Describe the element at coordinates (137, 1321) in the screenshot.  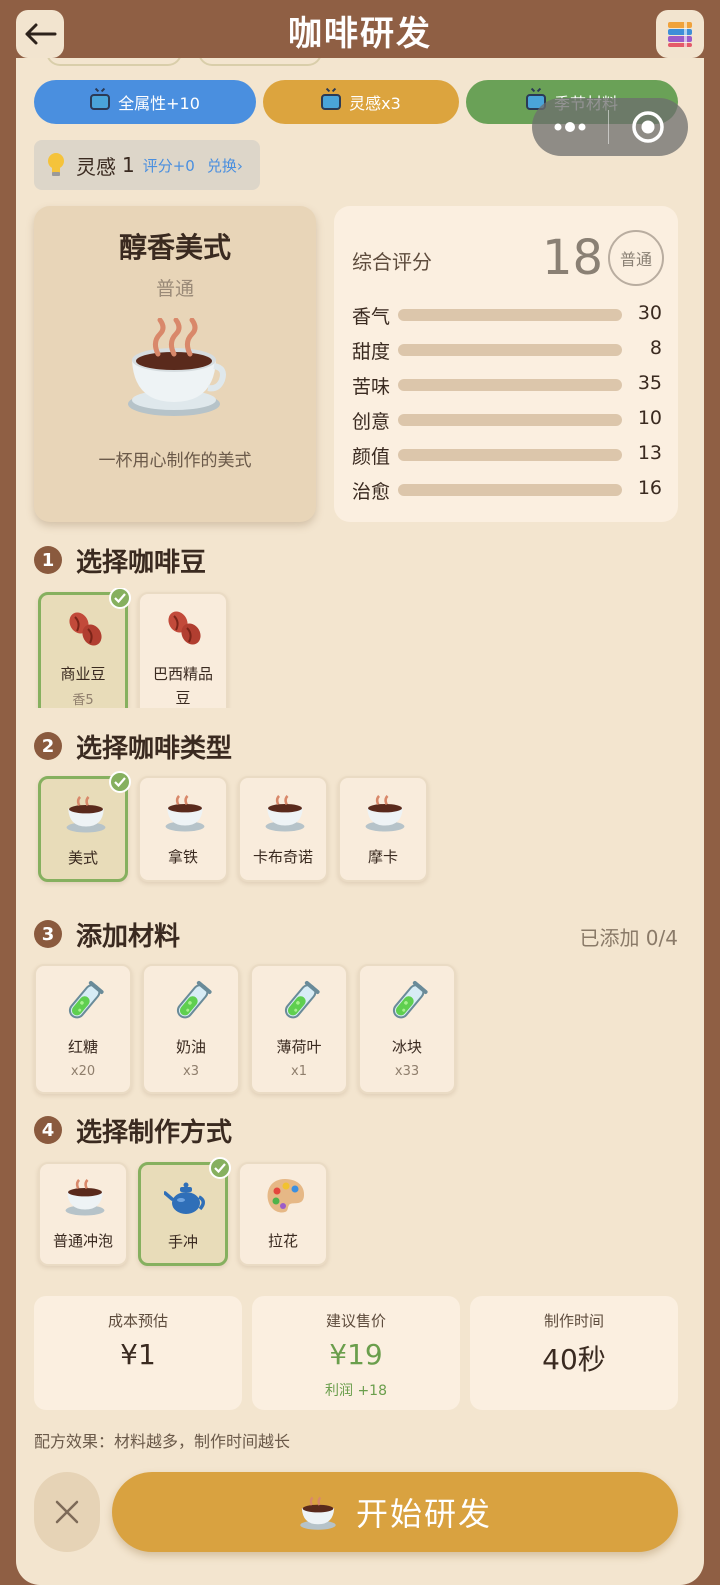
I see `cost-label: 成本预估` at that location.